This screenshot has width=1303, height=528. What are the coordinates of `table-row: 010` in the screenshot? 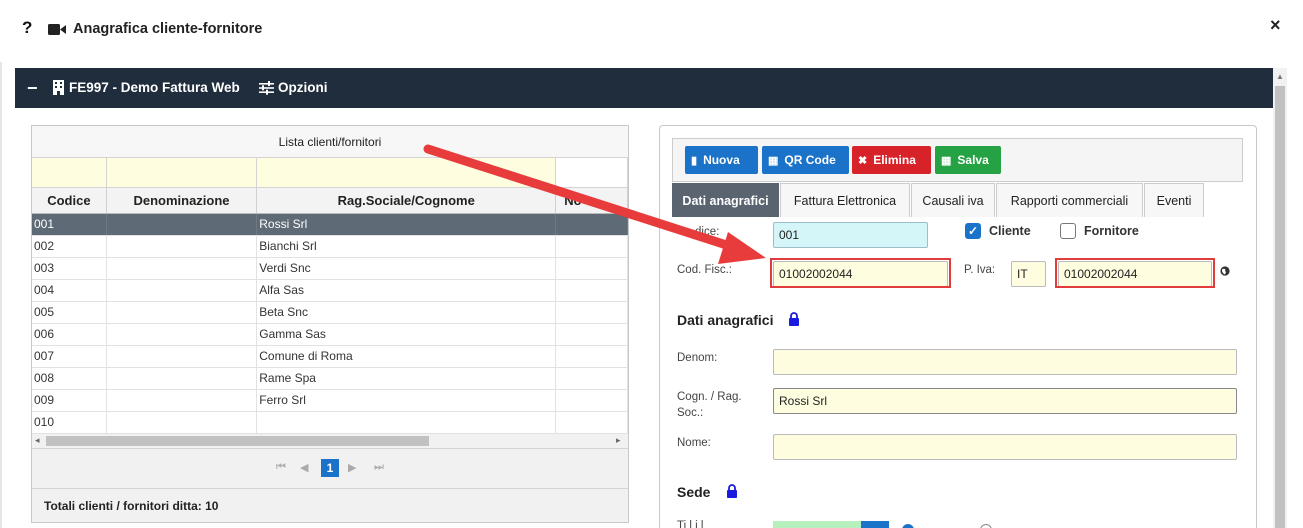 It's located at (330, 423).